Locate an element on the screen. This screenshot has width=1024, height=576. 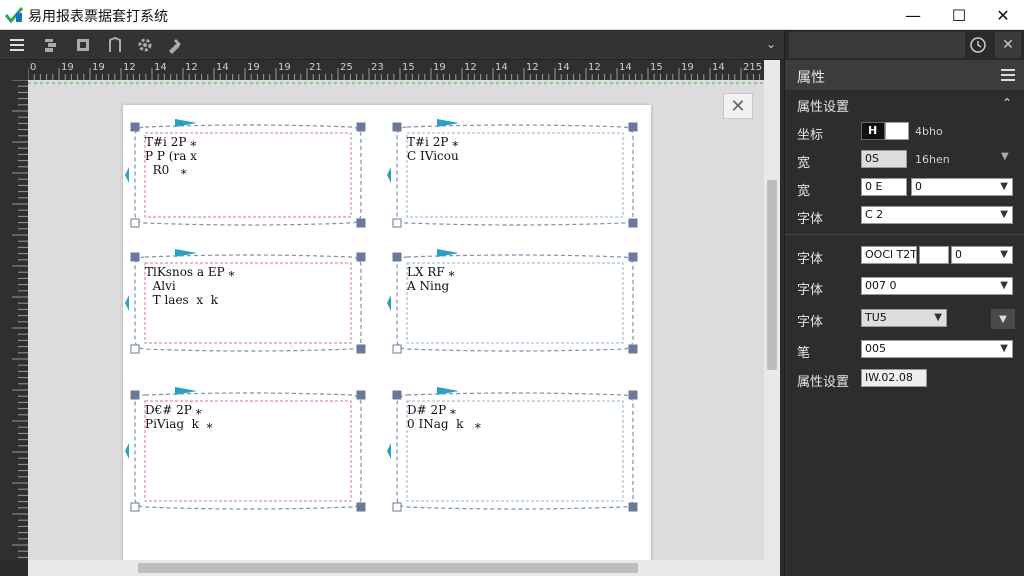
vertical-scroll-thumb is located at coordinates (772, 275).